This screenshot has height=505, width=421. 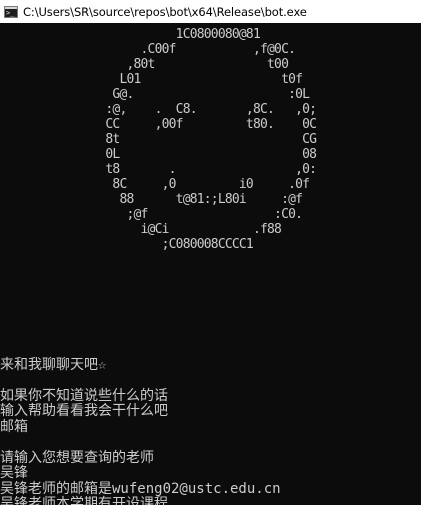 I want to click on ascii-art-line: ;@f :C0., so click(x=151, y=214).